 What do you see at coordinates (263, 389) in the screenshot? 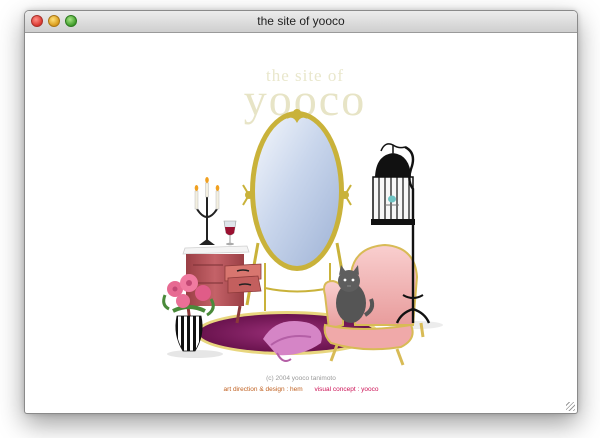
I see `art-direction-link: art direction & design : hem` at bounding box center [263, 389].